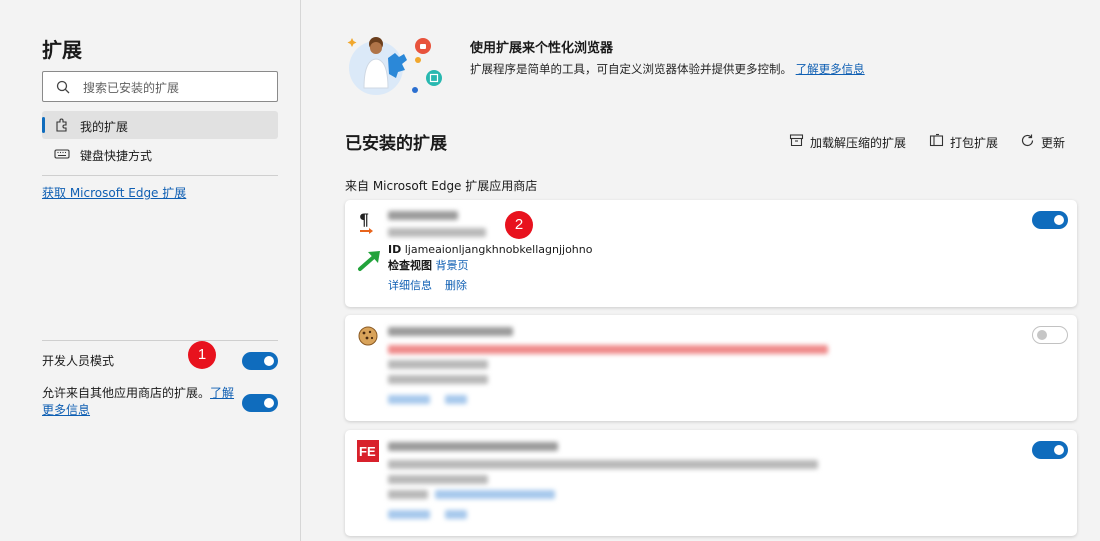  I want to click on inspect-views-label: 检查视图, so click(410, 265).